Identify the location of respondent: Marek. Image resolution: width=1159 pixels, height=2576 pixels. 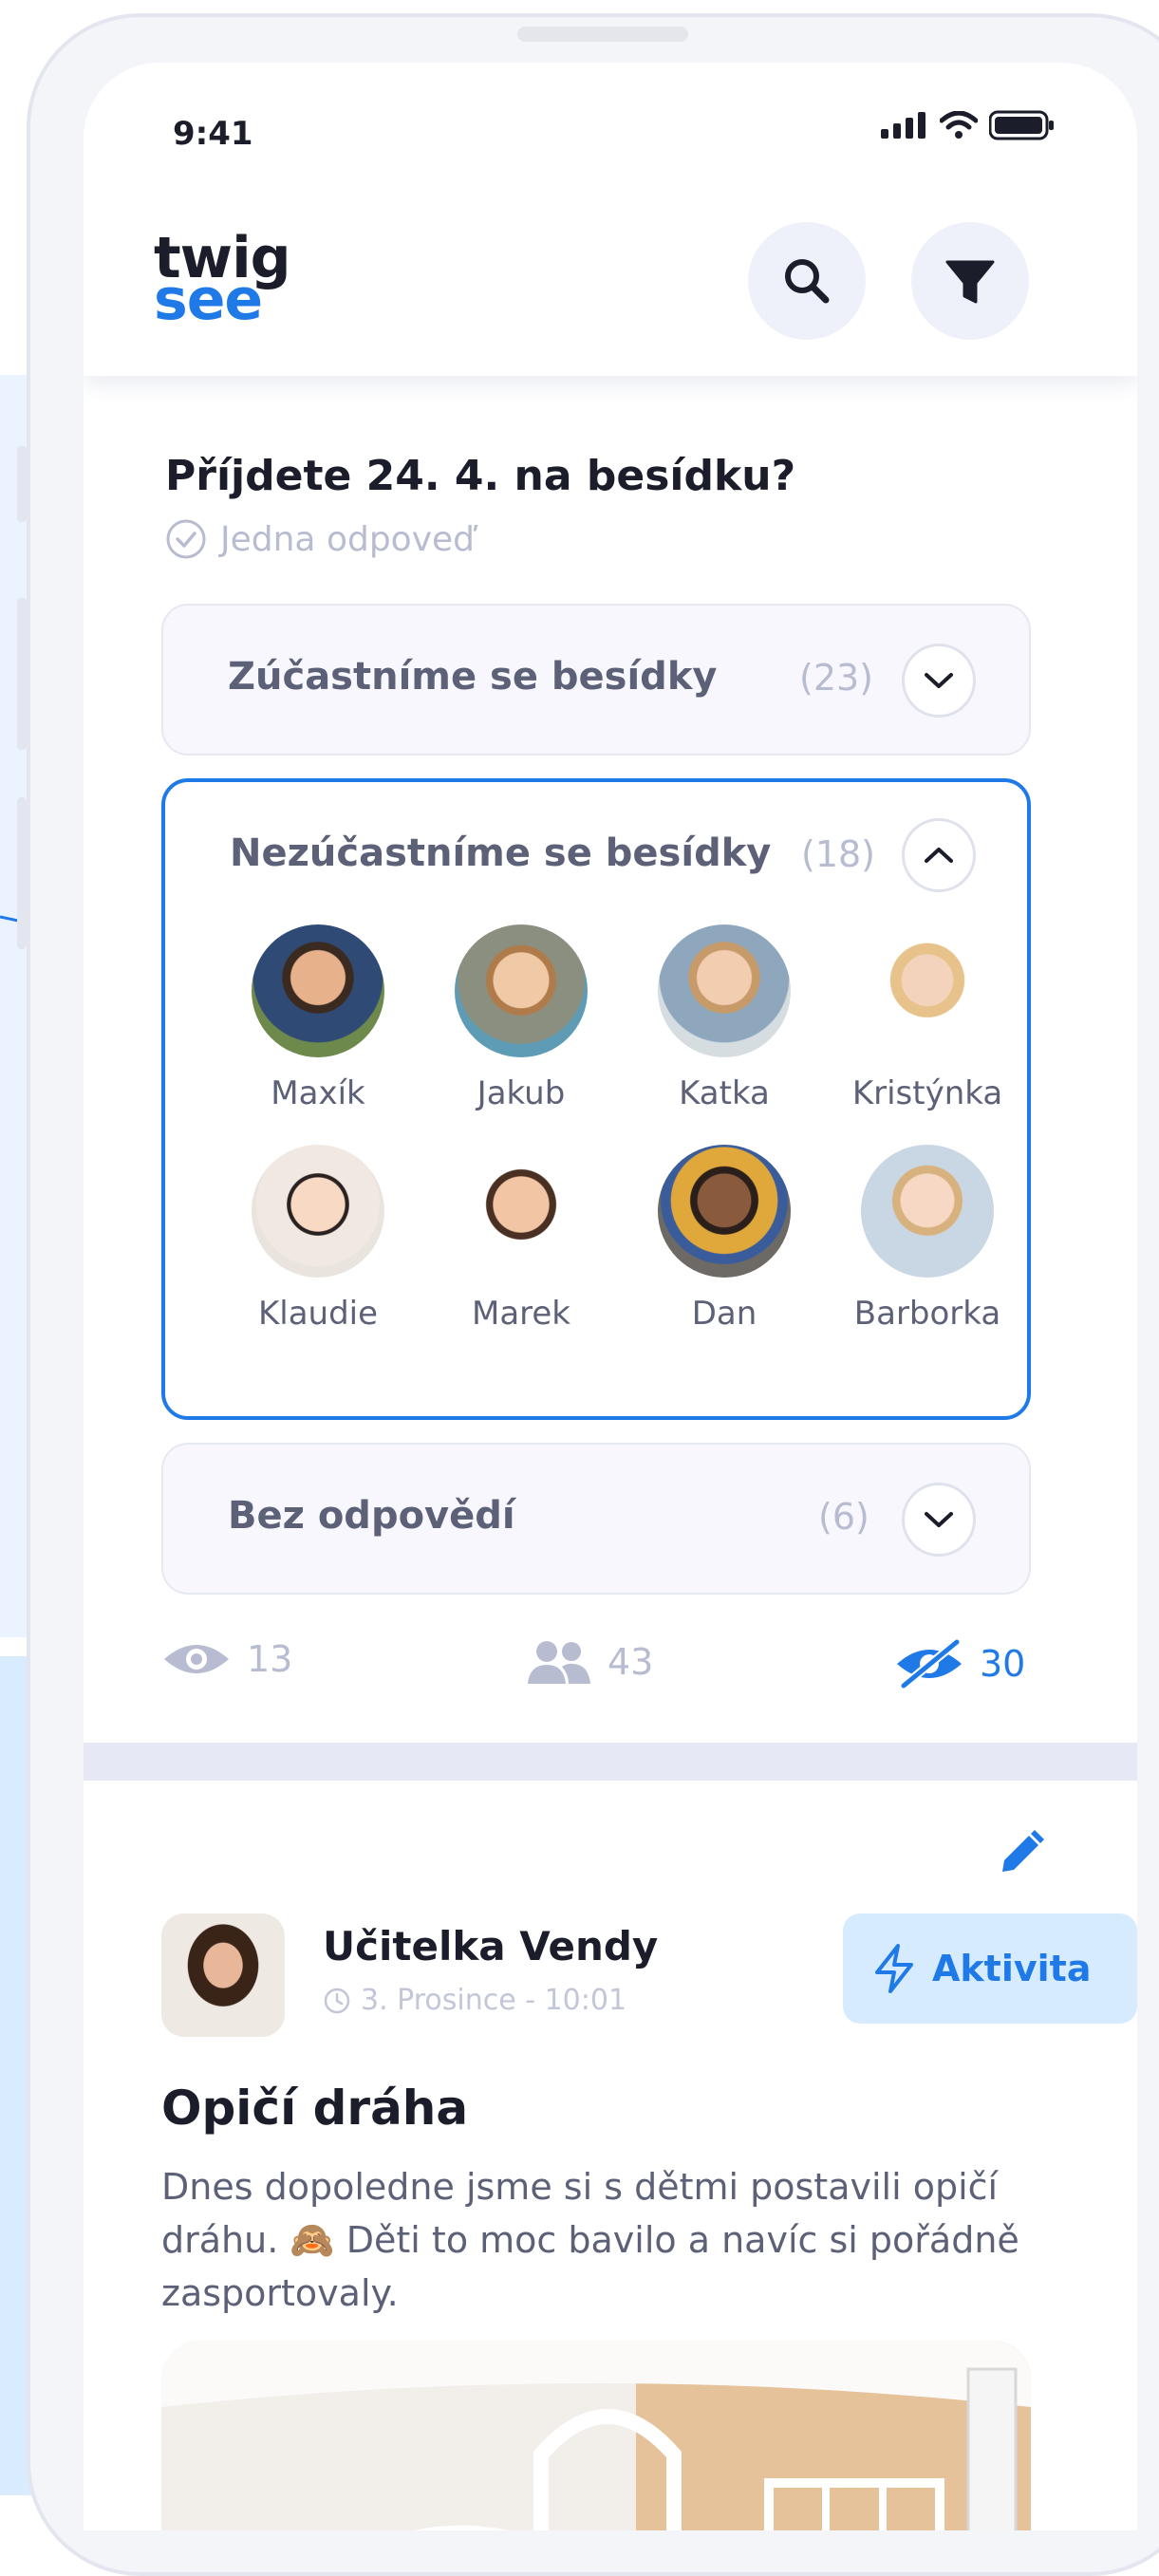
(521, 1239).